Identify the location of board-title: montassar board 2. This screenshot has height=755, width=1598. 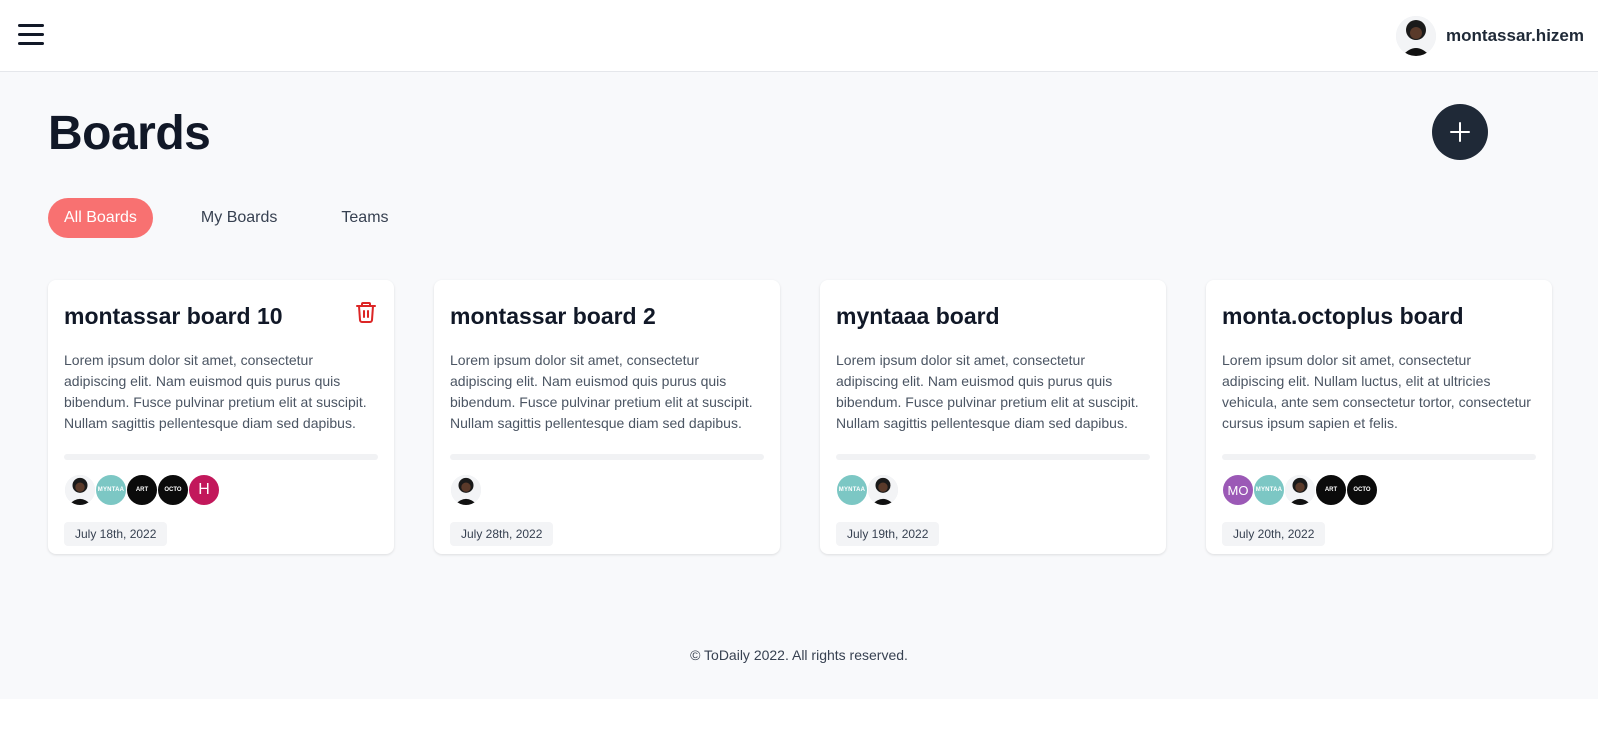
(553, 316).